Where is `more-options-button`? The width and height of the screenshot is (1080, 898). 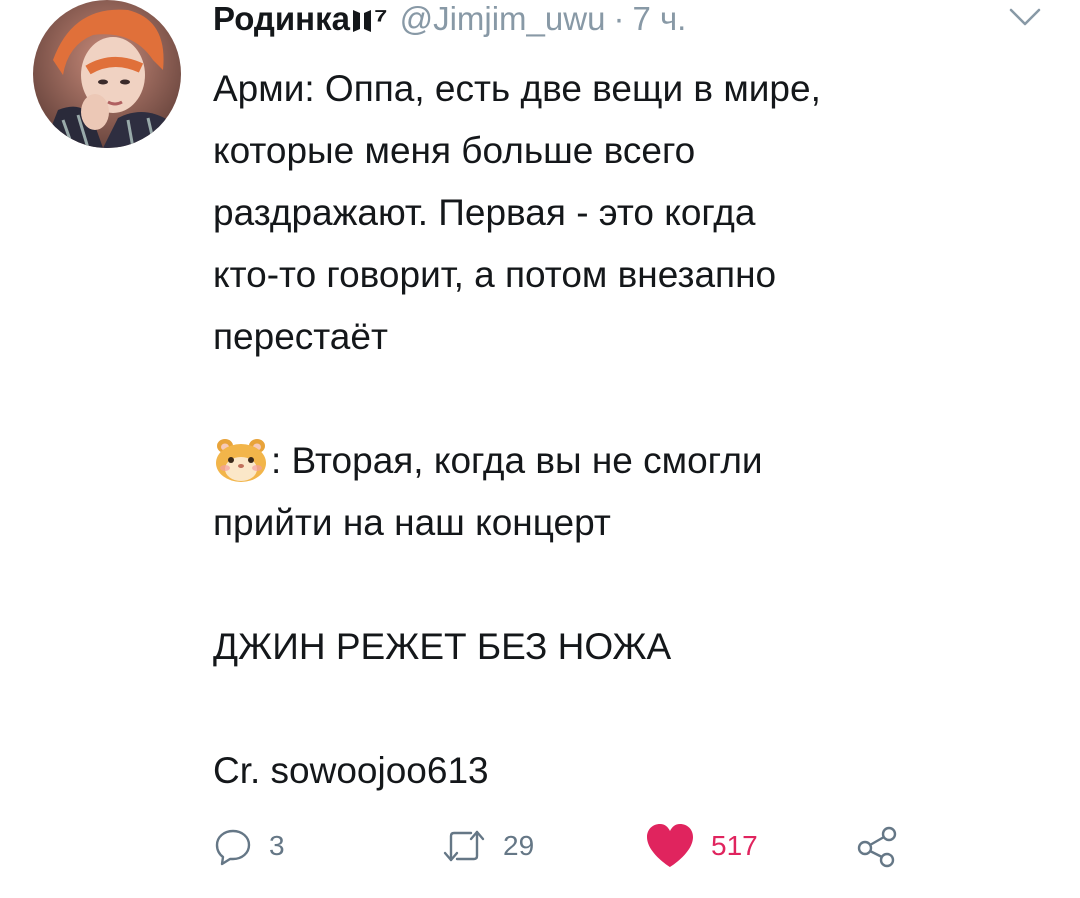
more-options-button is located at coordinates (1025, 17).